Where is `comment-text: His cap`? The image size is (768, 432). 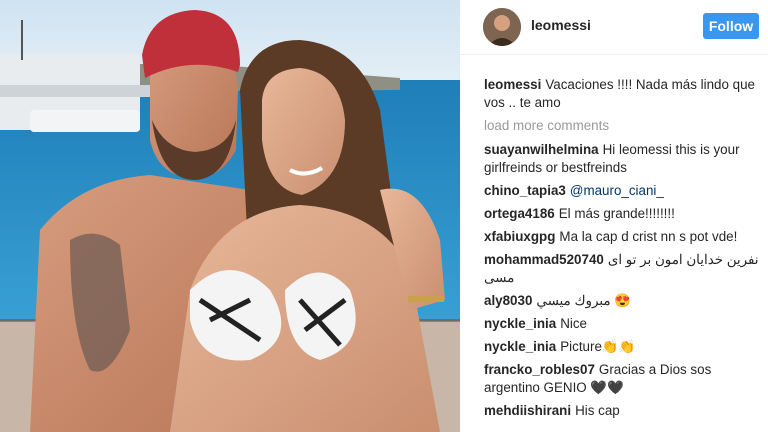 comment-text: His cap is located at coordinates (597, 410).